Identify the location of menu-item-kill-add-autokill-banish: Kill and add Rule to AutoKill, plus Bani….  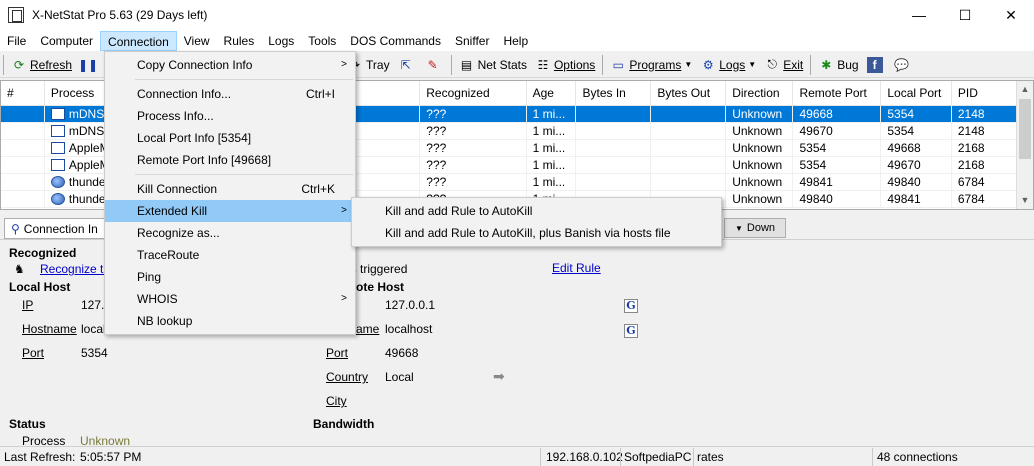
(536, 233).